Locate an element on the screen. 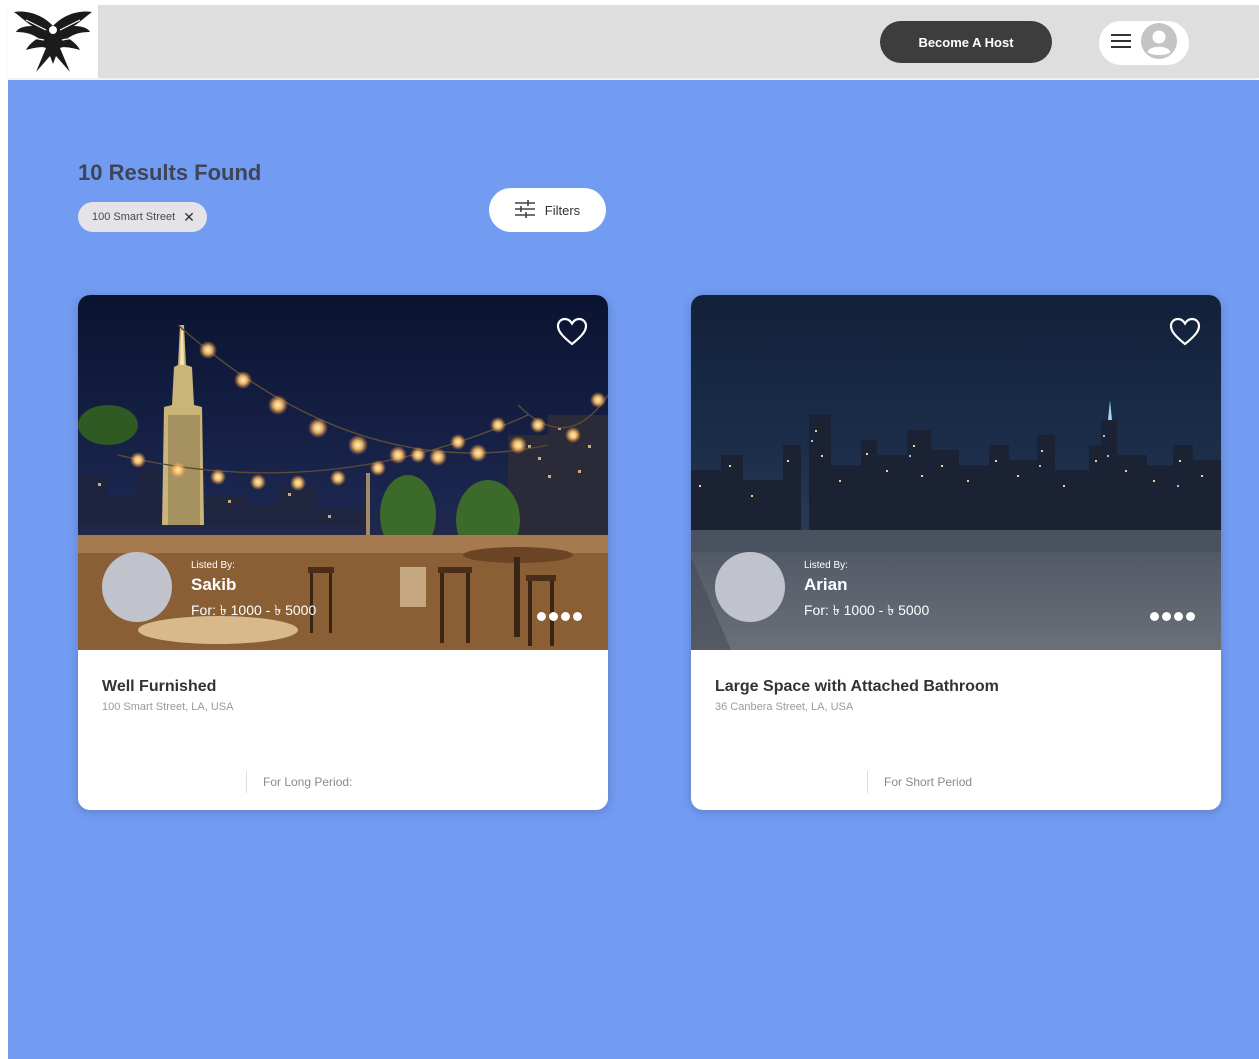  rental-period: For Long Period: is located at coordinates (299, 782).